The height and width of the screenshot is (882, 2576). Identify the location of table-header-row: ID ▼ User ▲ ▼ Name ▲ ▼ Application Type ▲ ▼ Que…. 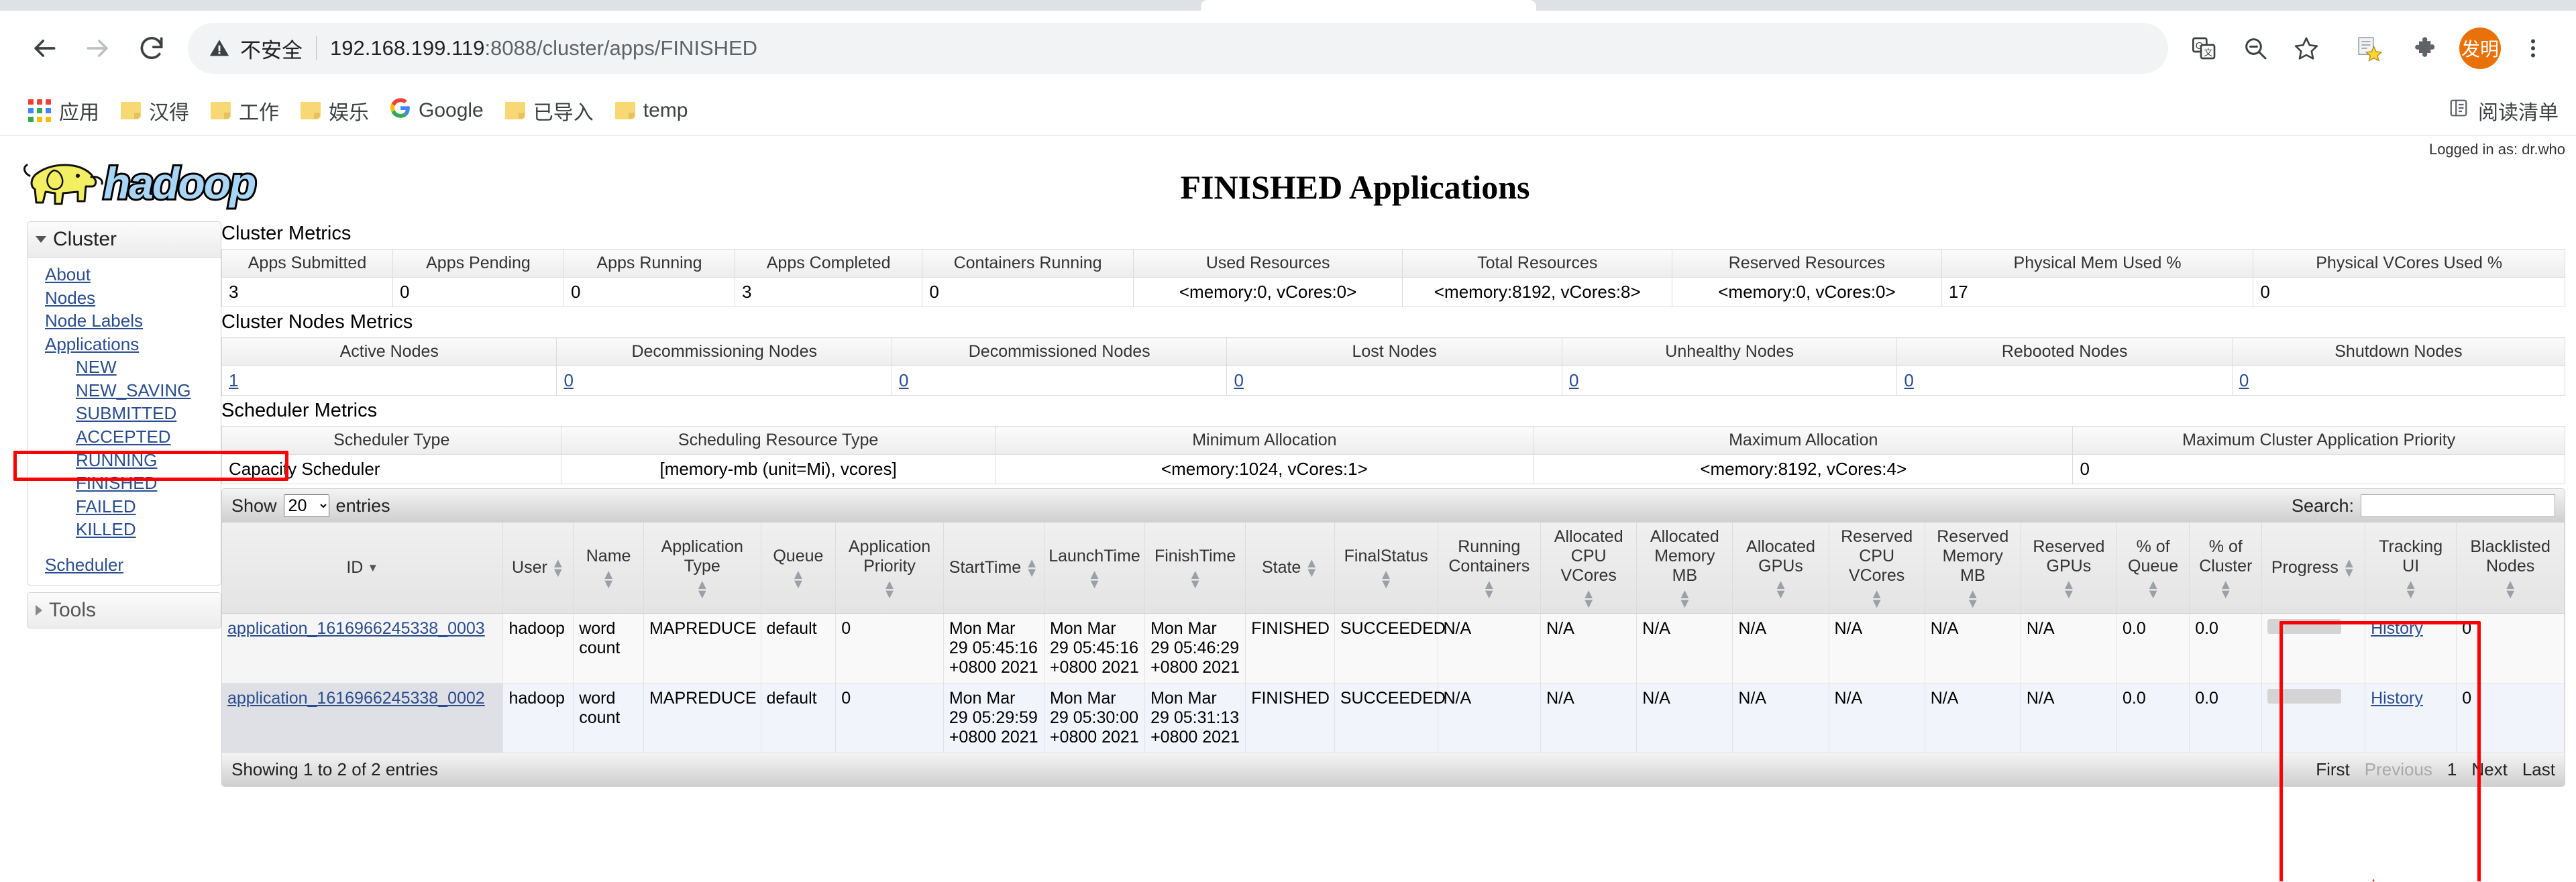
(1393, 568).